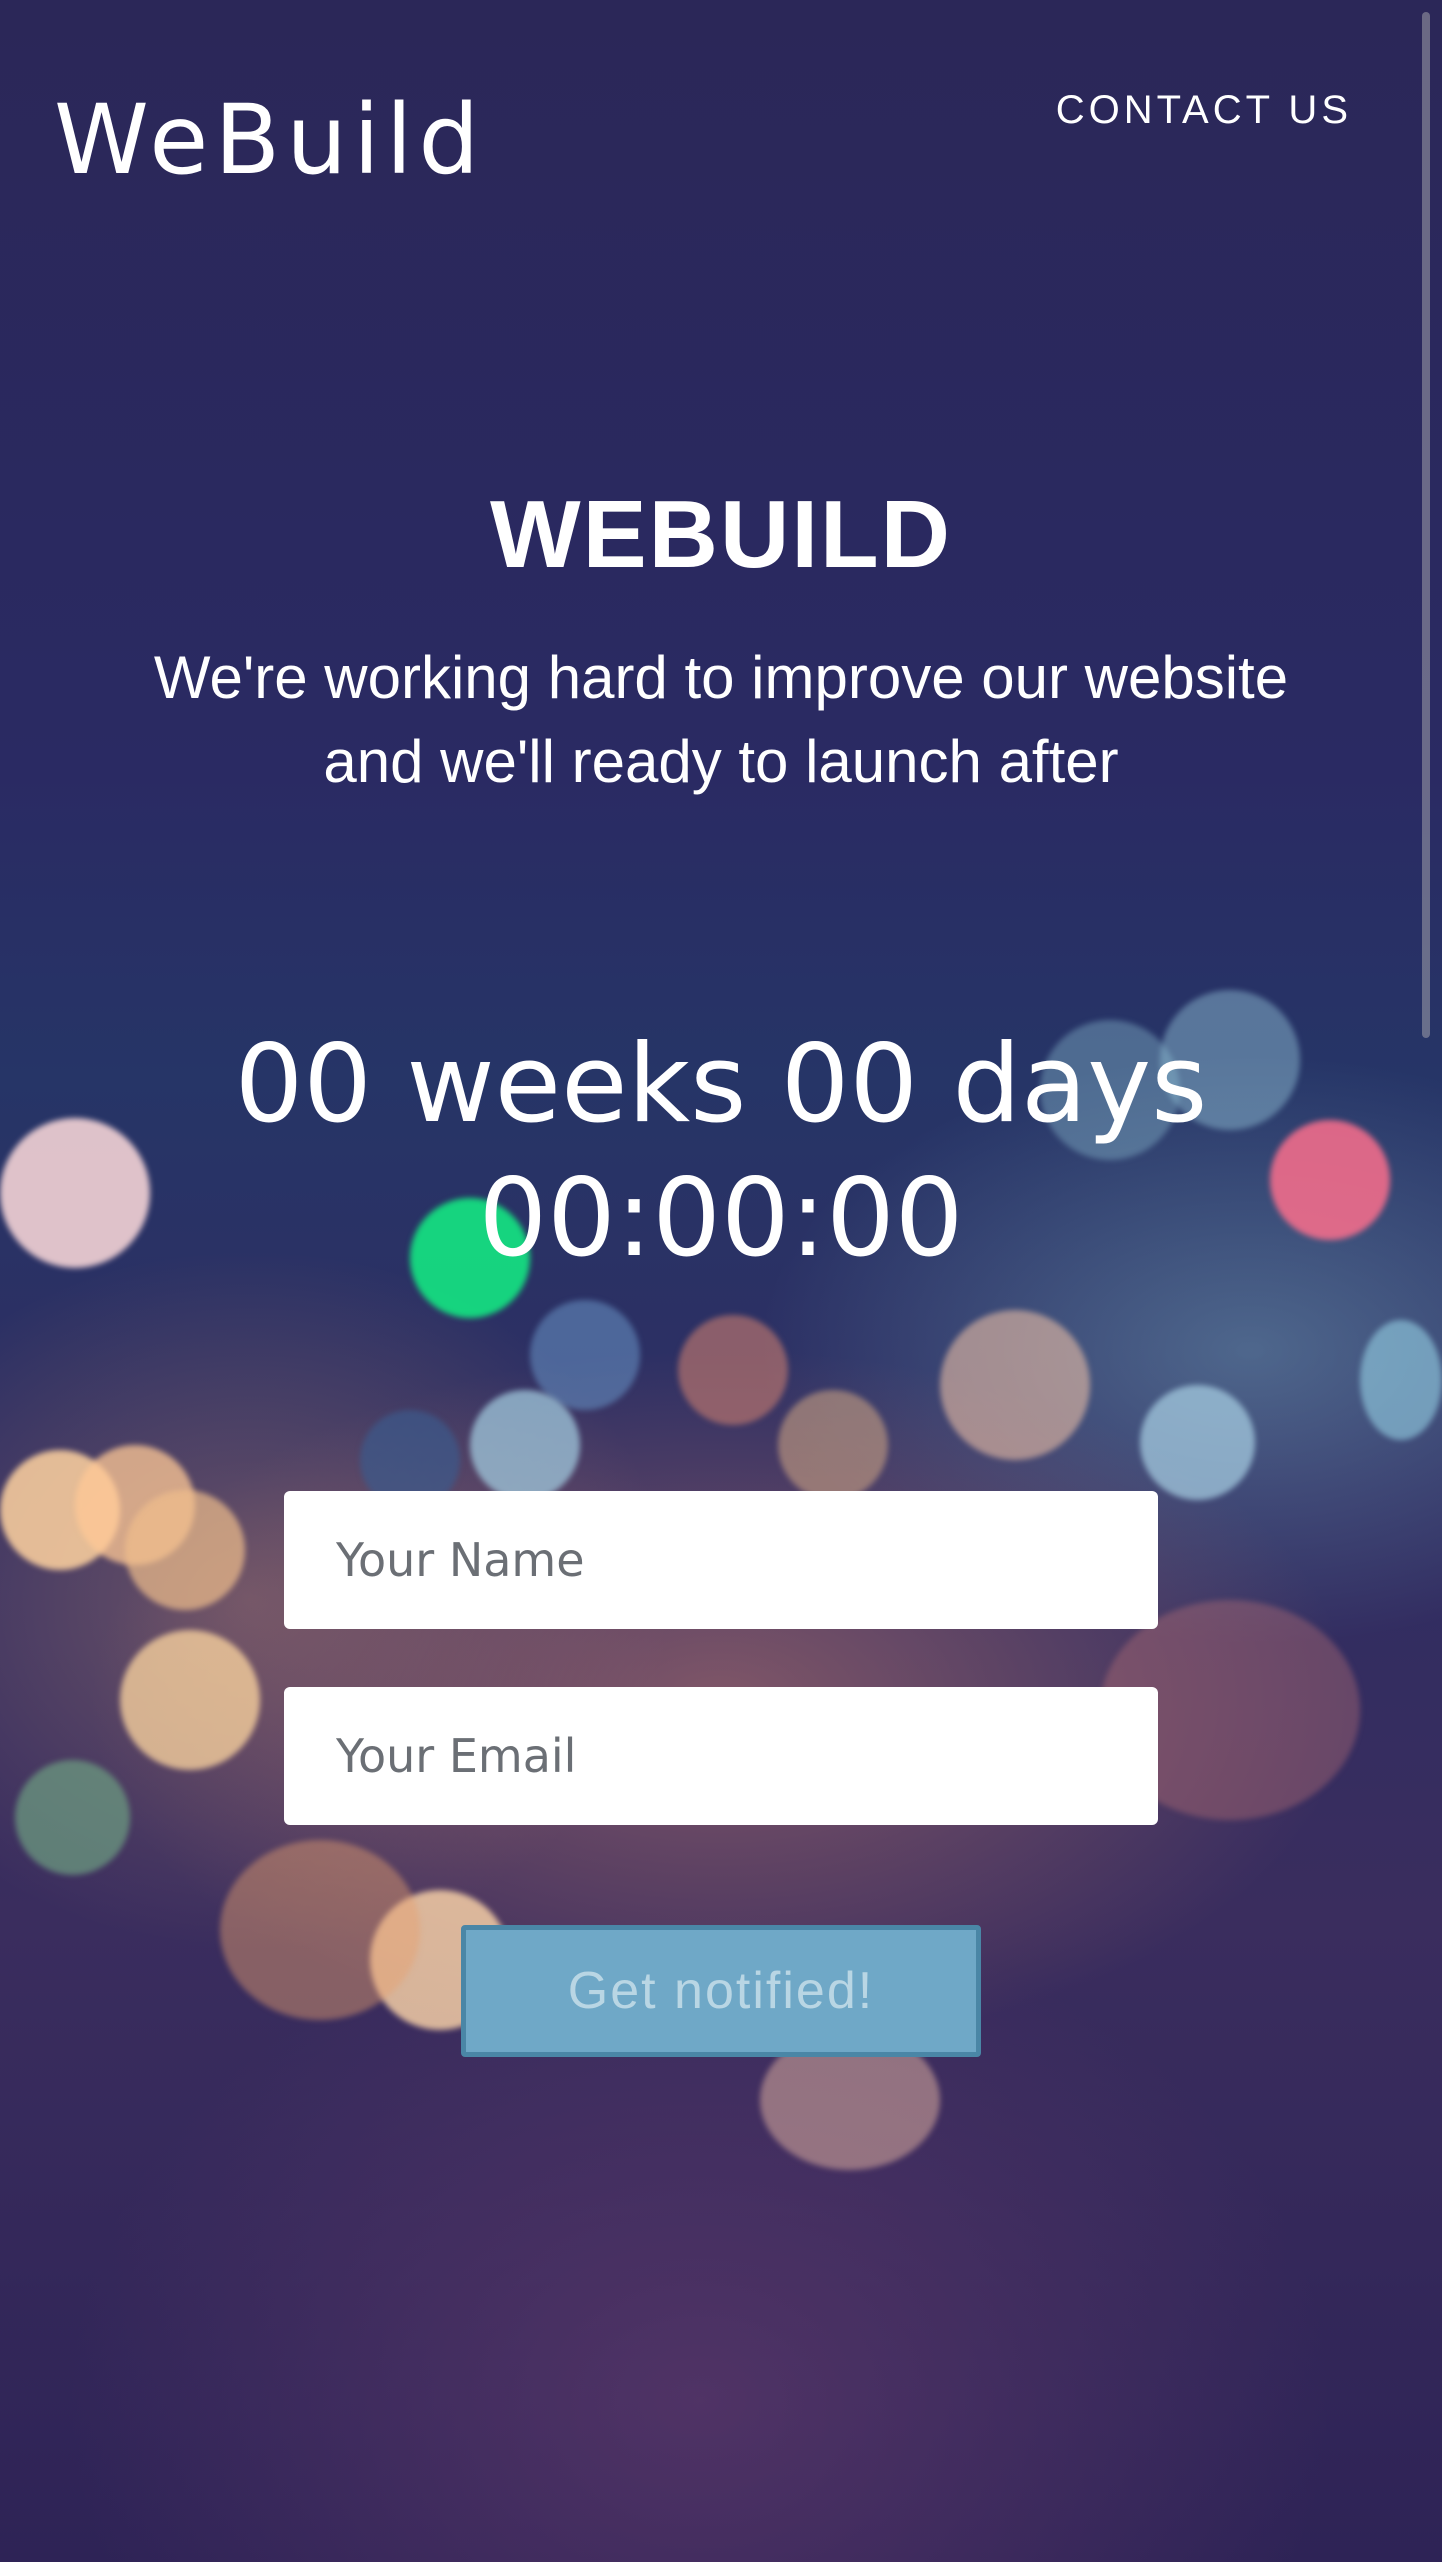 This screenshot has height=2562, width=1442. Describe the element at coordinates (721, 1218) in the screenshot. I see `countdown-clock: 00:00:00` at that location.